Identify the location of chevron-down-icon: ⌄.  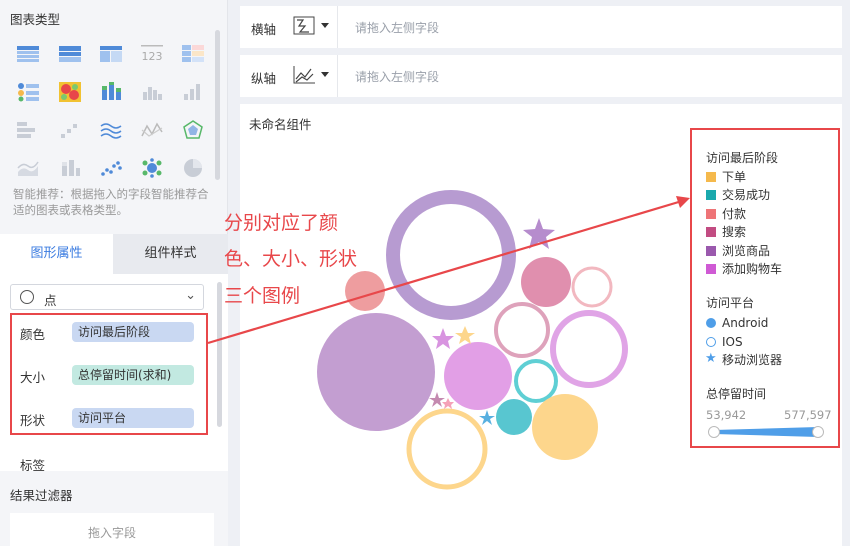
(190, 295).